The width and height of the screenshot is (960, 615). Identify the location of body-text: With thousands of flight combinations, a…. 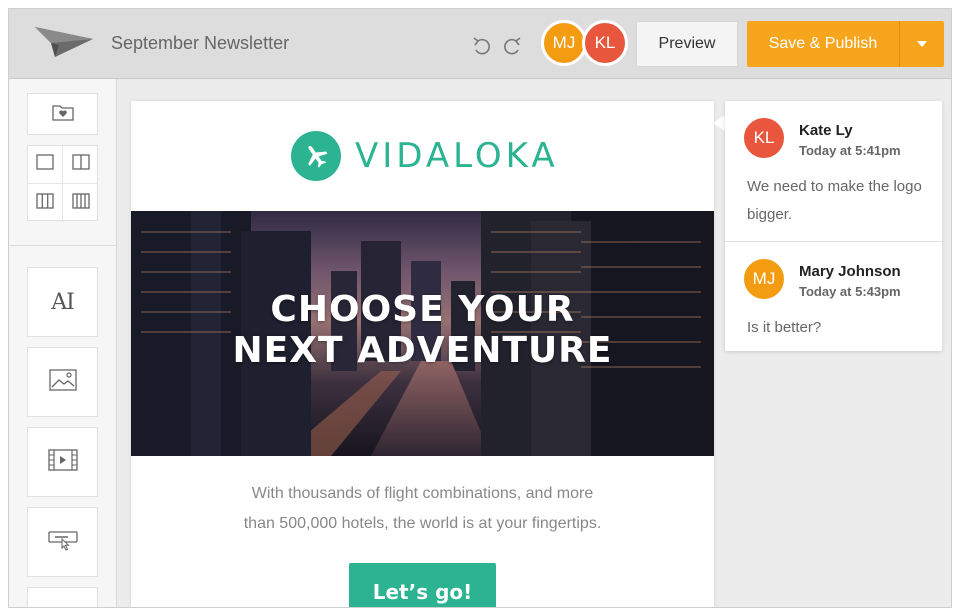
(422, 509).